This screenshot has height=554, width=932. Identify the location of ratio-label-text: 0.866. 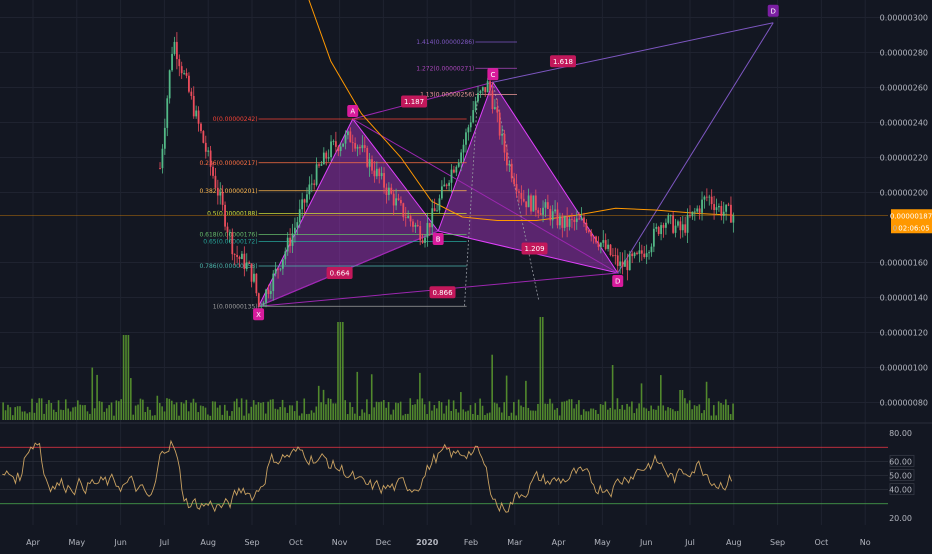
(443, 293).